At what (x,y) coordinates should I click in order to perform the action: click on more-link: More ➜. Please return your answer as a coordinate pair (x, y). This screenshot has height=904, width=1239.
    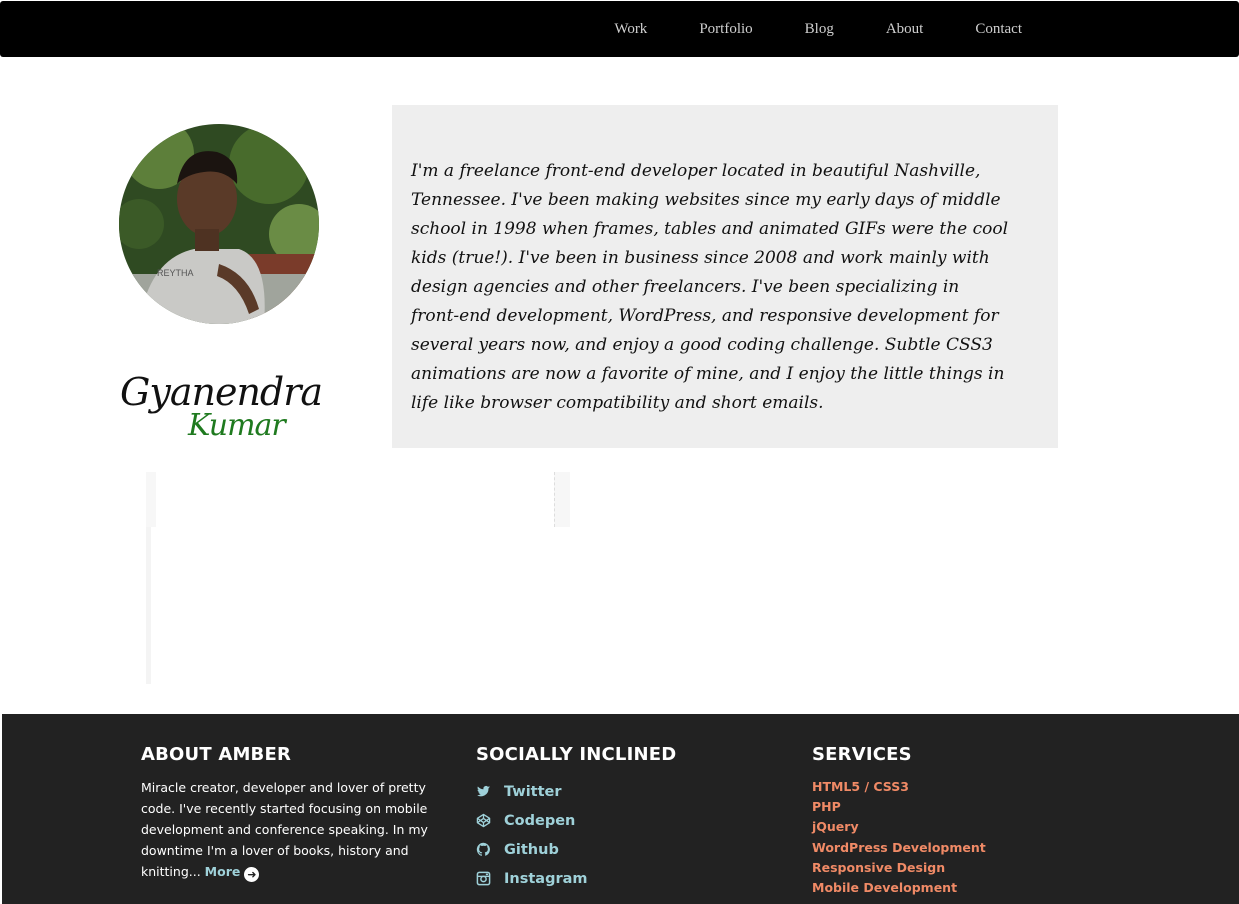
    Looking at the image, I should click on (232, 873).